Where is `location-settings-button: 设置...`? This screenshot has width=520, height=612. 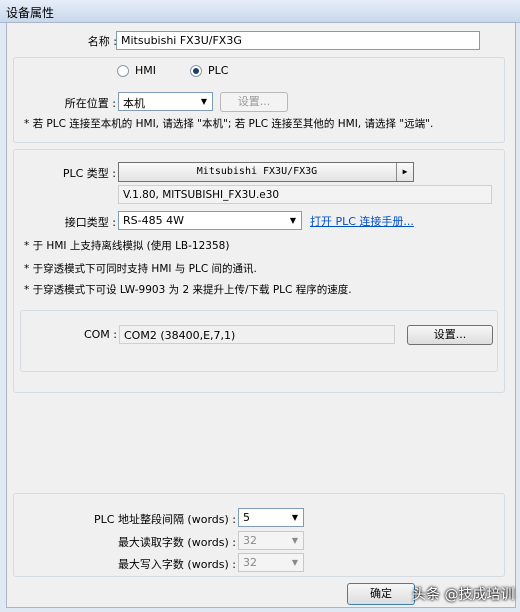
location-settings-button: 设置... is located at coordinates (254, 102).